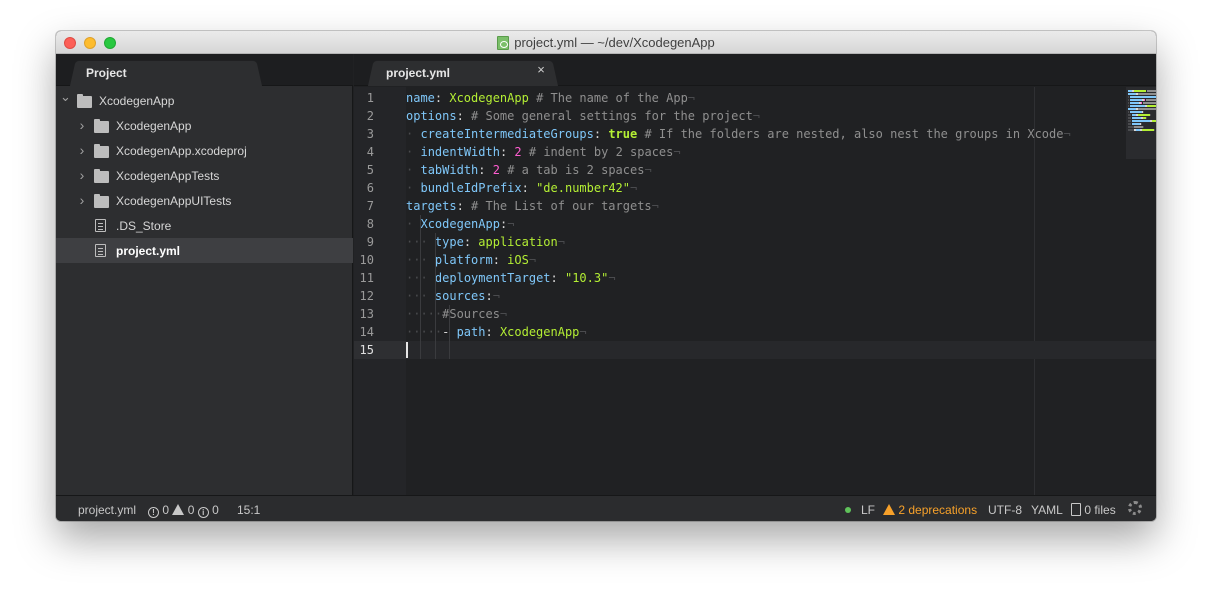 The height and width of the screenshot is (602, 1212). I want to click on code-token: # Some general settings for the project, so click(612, 116).